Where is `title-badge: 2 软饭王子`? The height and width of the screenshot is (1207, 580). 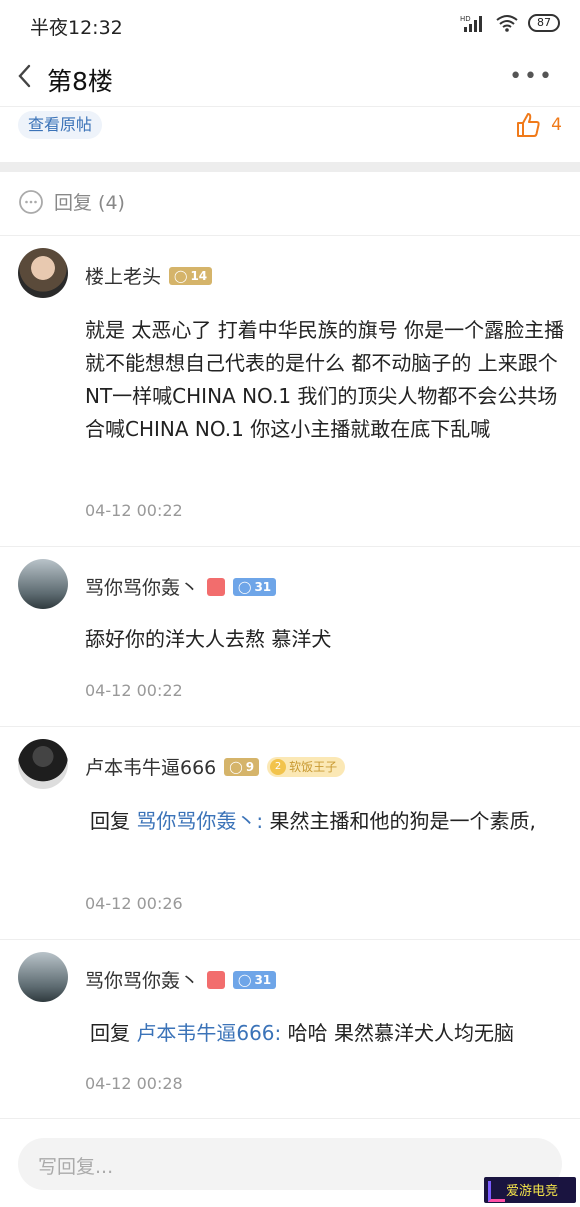
title-badge: 2 软饭王子 is located at coordinates (306, 766).